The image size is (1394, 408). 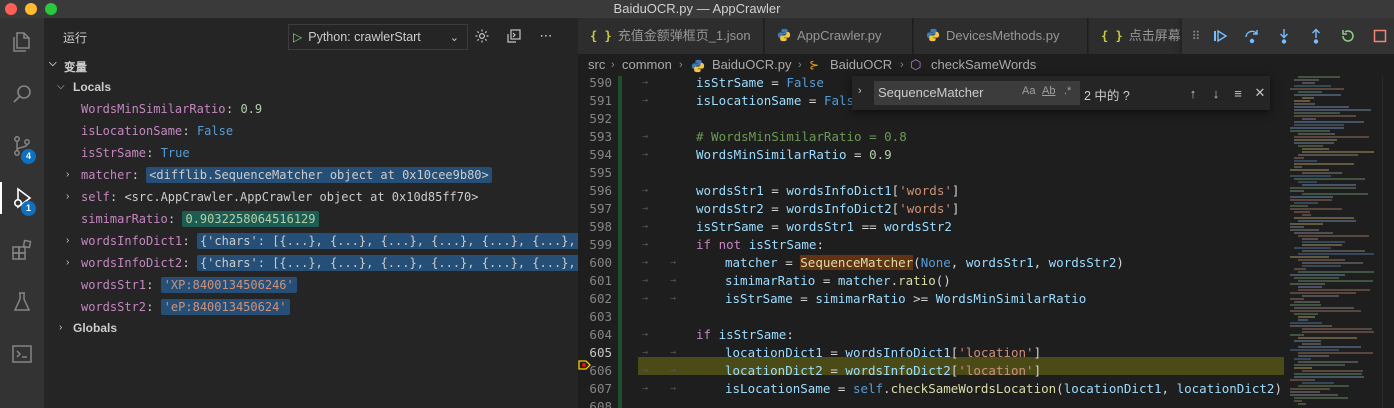 What do you see at coordinates (22, 250) in the screenshot?
I see `extensions-icon` at bounding box center [22, 250].